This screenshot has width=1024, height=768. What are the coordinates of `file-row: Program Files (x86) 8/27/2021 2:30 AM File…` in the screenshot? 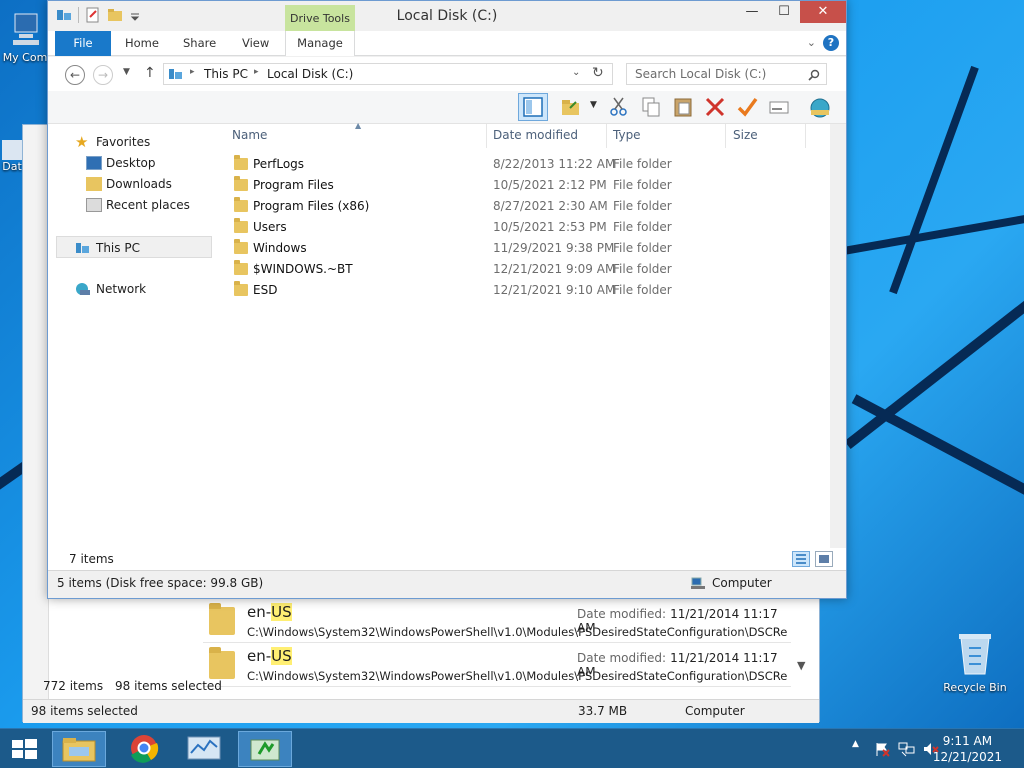 It's located at (513, 206).